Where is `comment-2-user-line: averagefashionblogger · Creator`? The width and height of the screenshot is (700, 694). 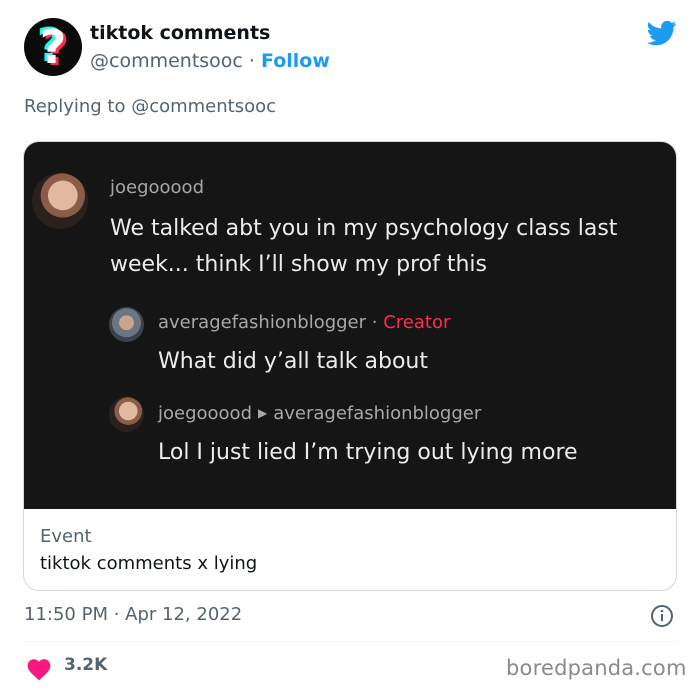
comment-2-user-line: averagefashionblogger · Creator is located at coordinates (304, 322).